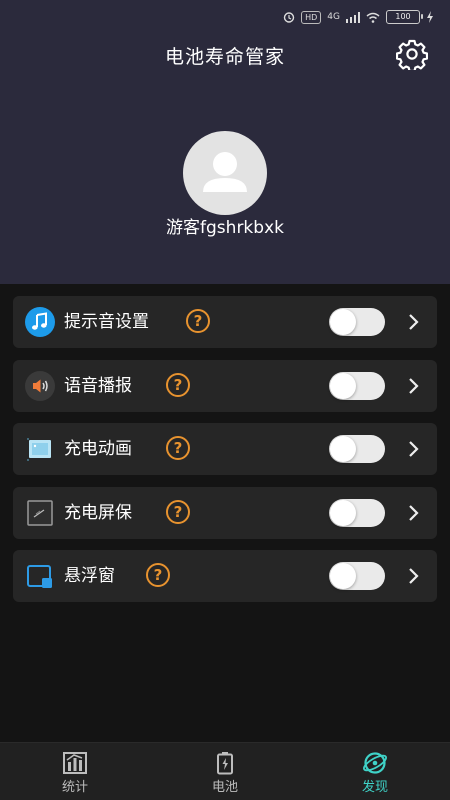 The width and height of the screenshot is (450, 800). I want to click on stats-chart-icon, so click(75, 763).